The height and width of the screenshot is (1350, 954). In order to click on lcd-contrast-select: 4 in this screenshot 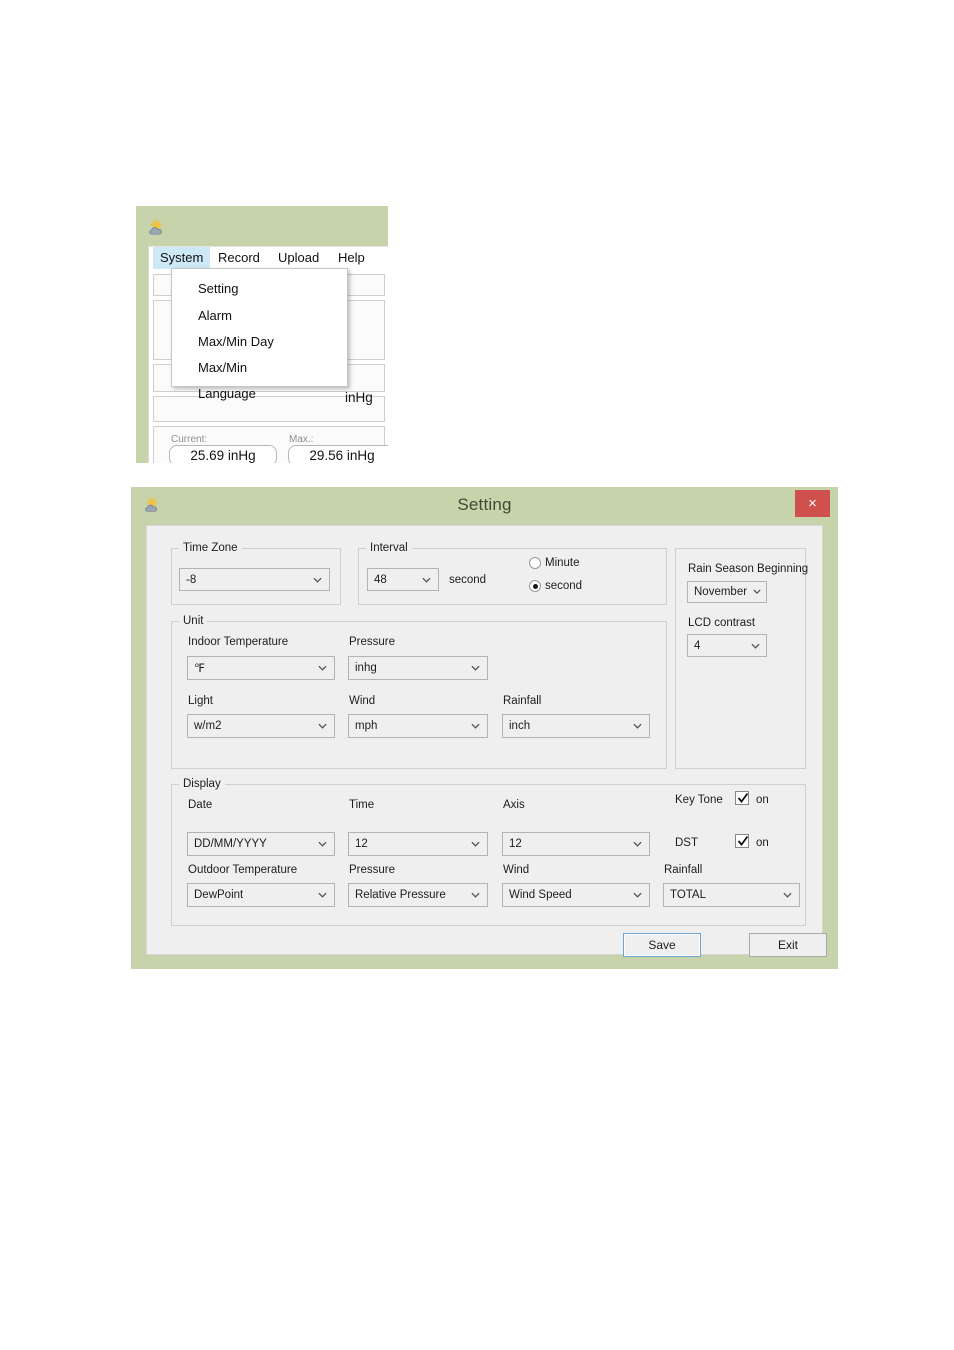, I will do `click(727, 645)`.